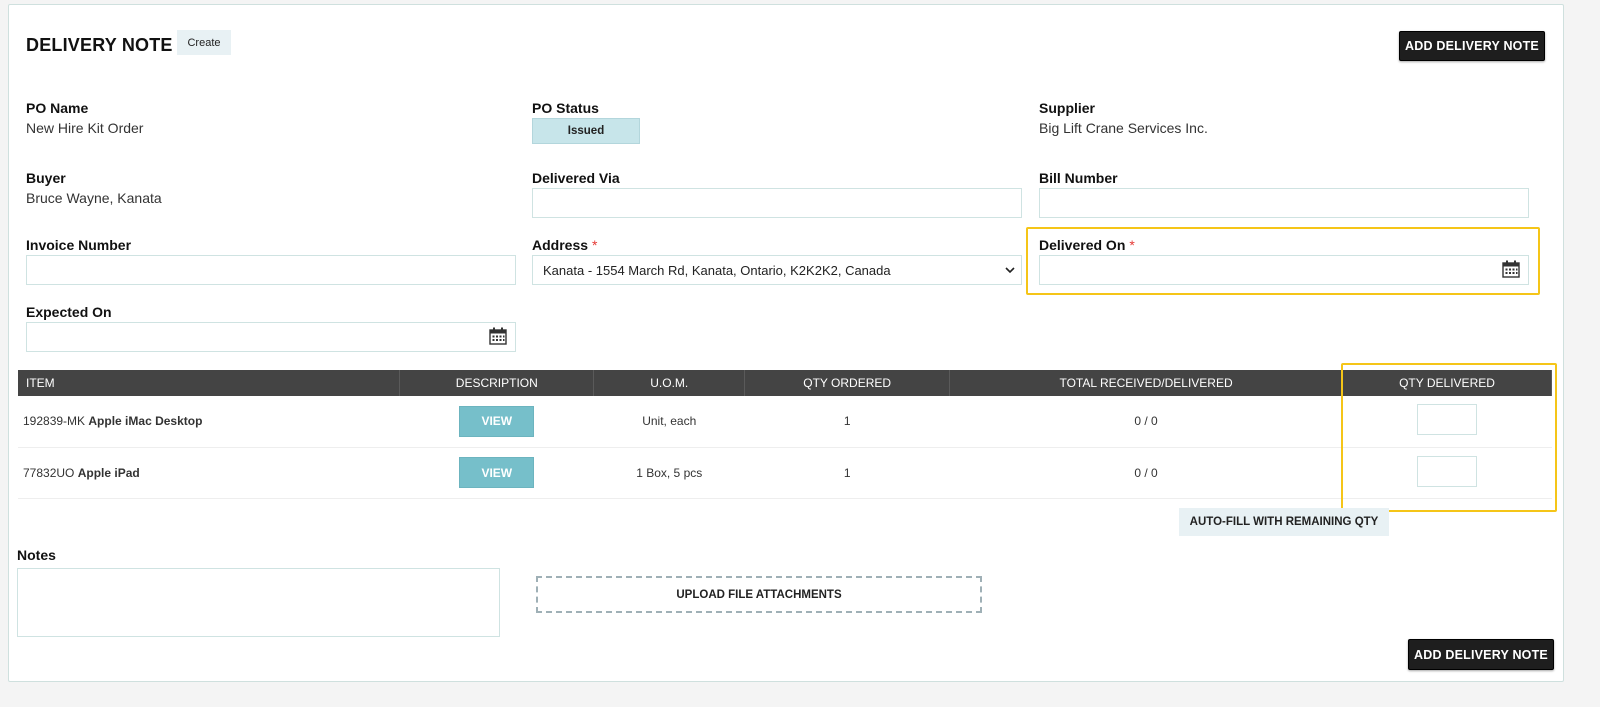  Describe the element at coordinates (759, 594) in the screenshot. I see `upload-attachments-button: UPLOAD FILE ATTACHMENTS` at that location.